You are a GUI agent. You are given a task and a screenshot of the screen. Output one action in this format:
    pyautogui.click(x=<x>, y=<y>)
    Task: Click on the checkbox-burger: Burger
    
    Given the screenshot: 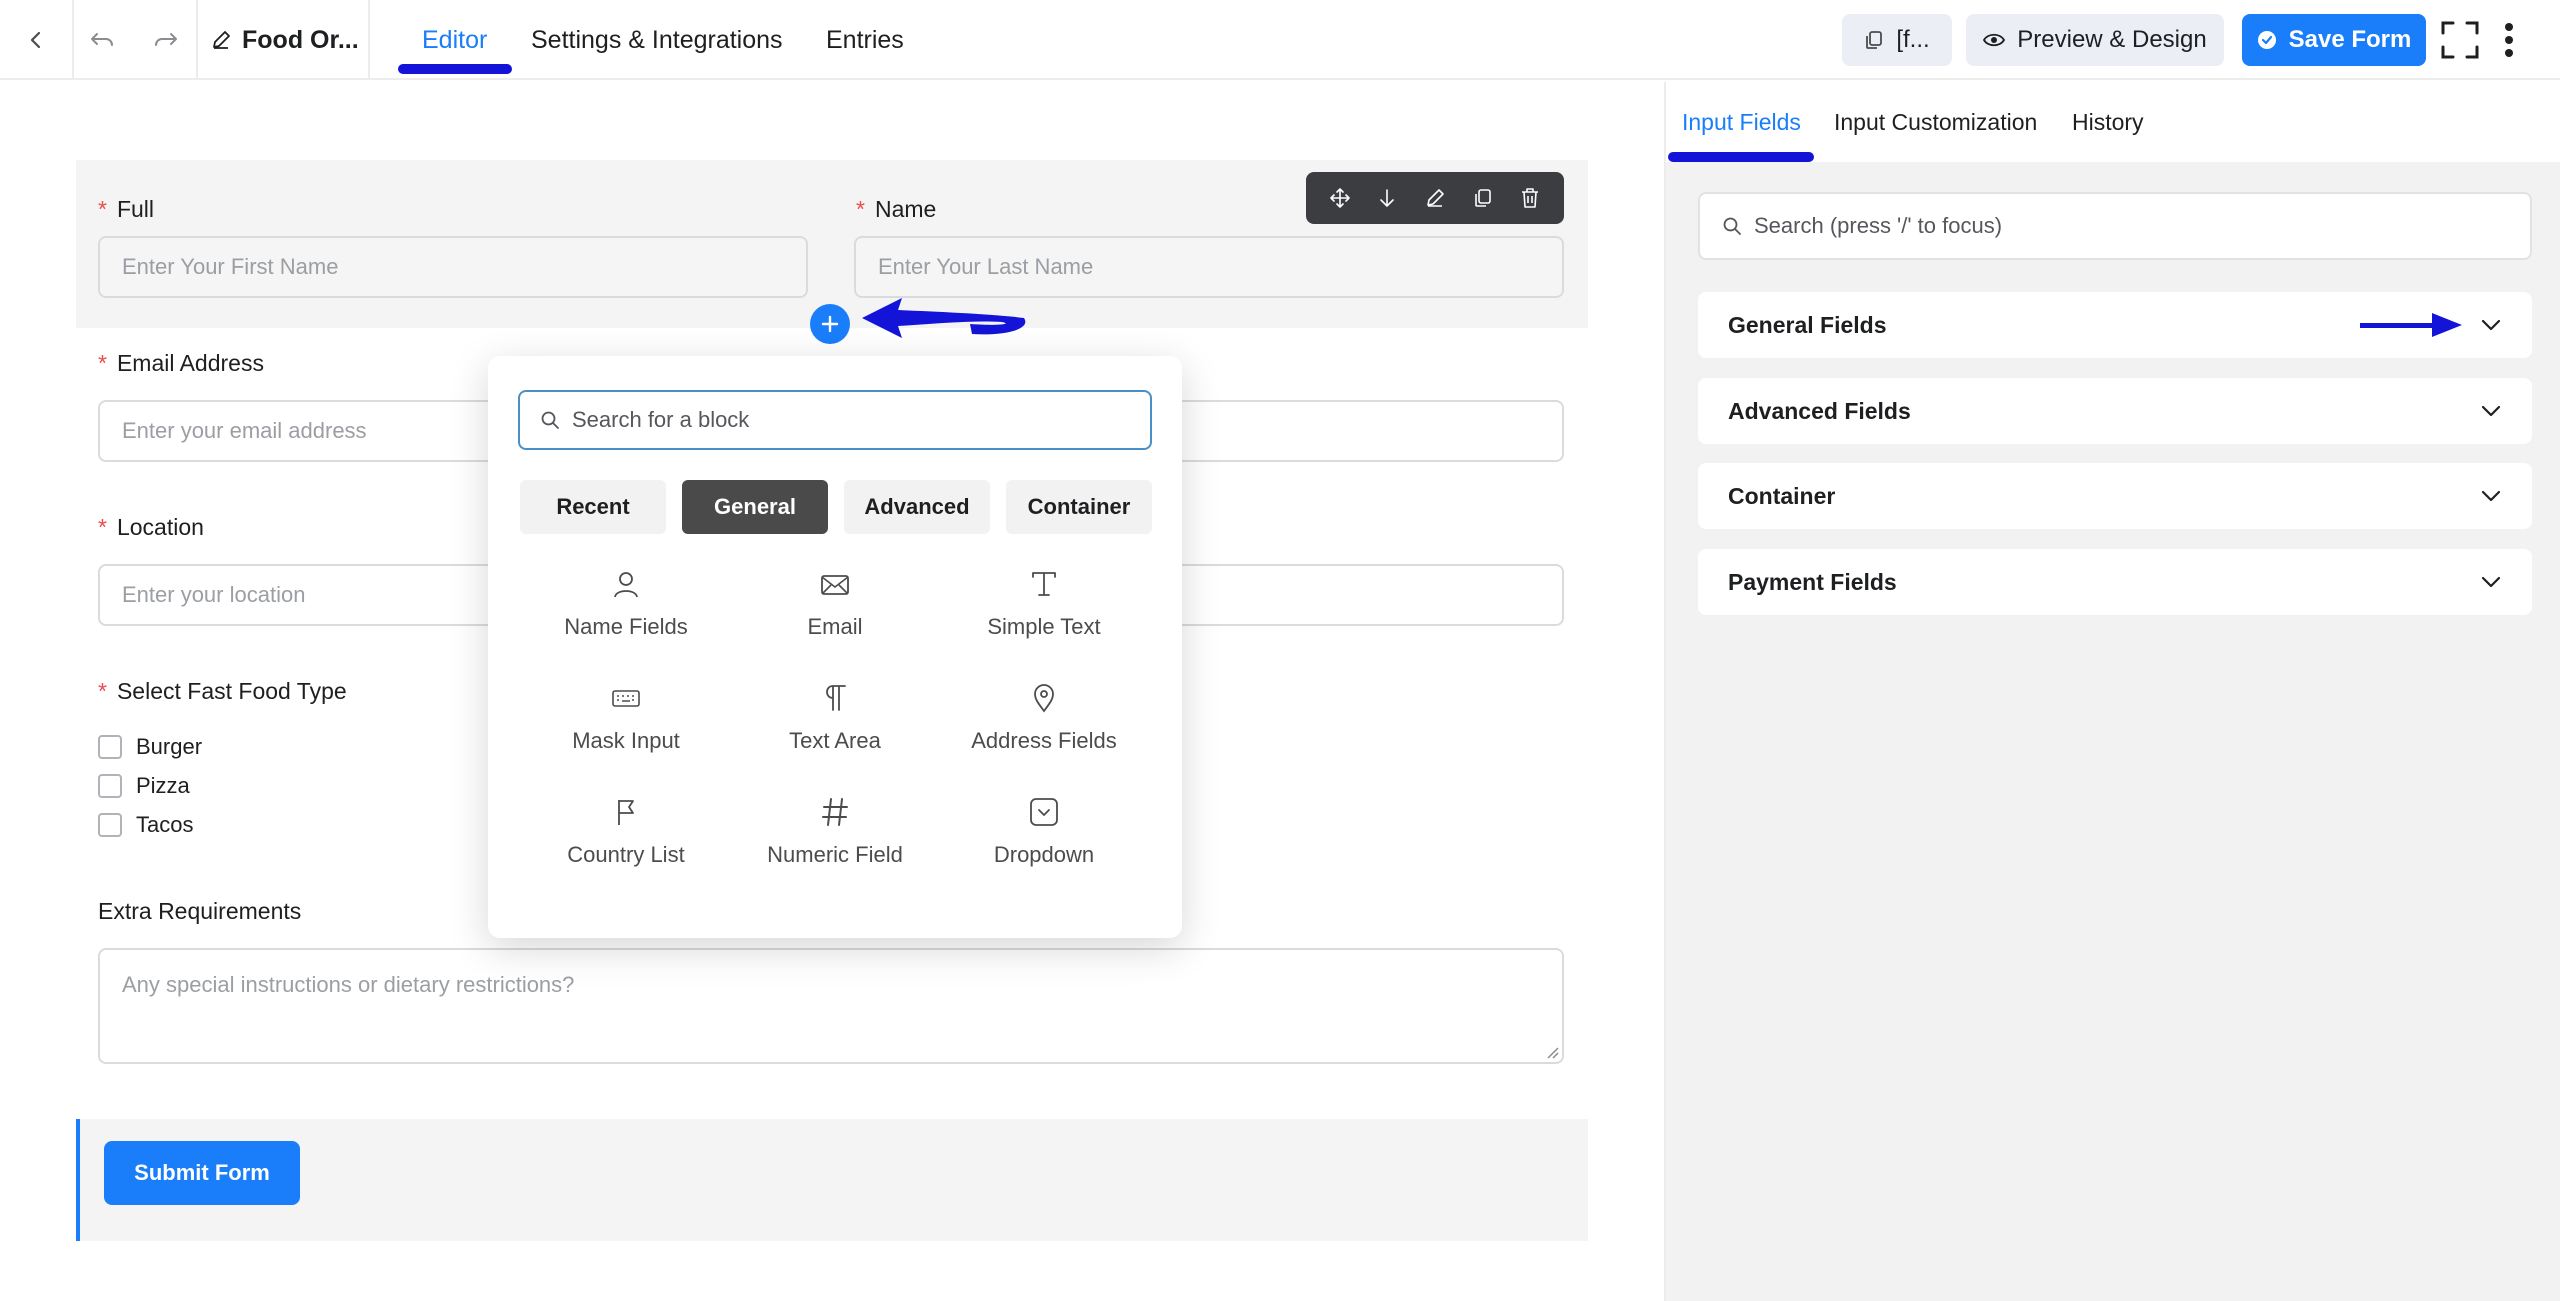 What is the action you would take?
    pyautogui.click(x=150, y=747)
    